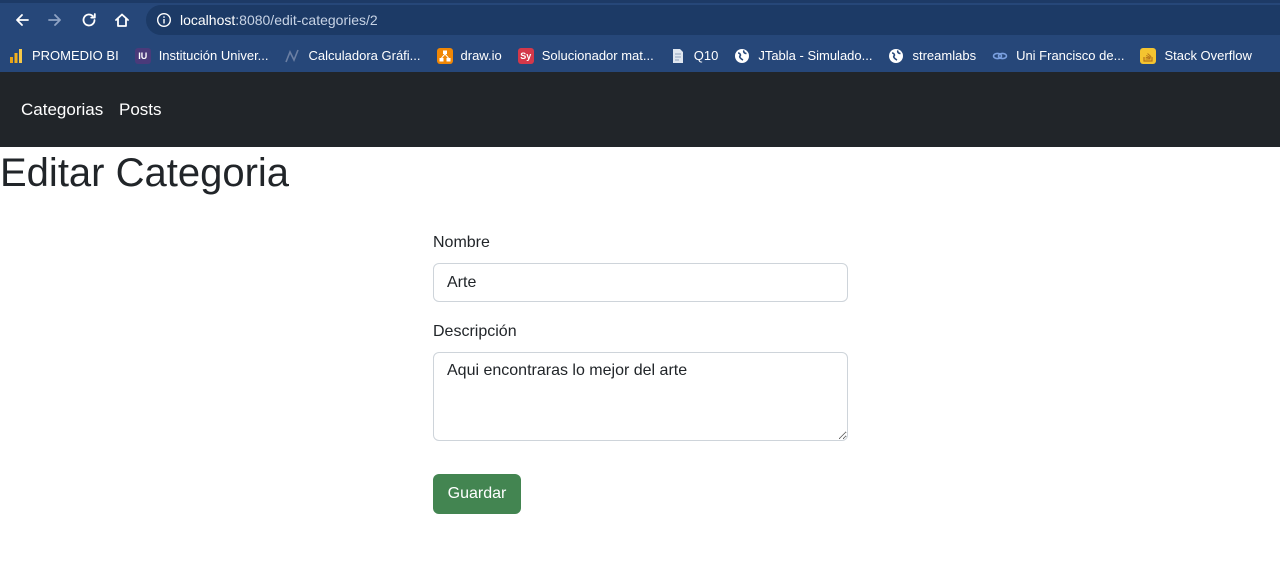 This screenshot has width=1280, height=580. I want to click on nav-link-categorias: Categorias, so click(62, 110).